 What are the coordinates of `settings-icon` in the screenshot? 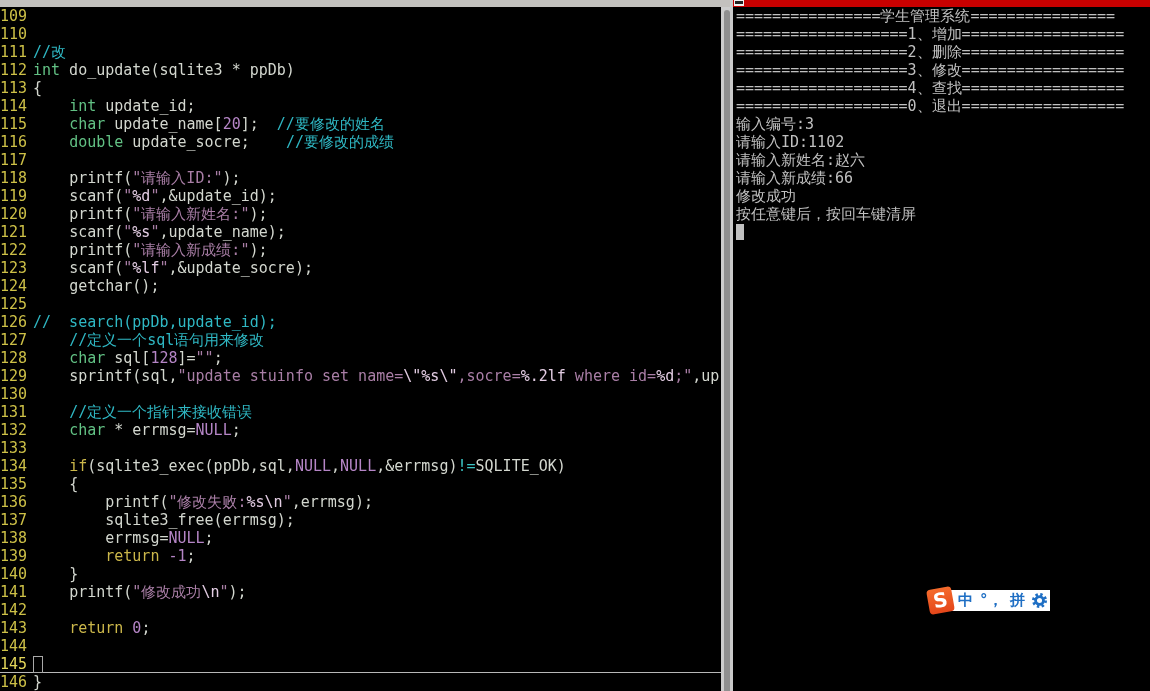 It's located at (1039, 600).